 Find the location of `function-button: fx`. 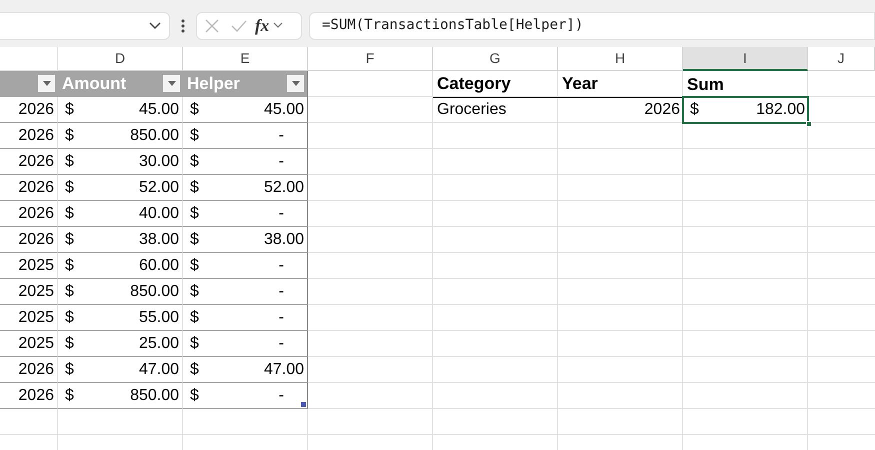

function-button: fx is located at coordinates (262, 25).